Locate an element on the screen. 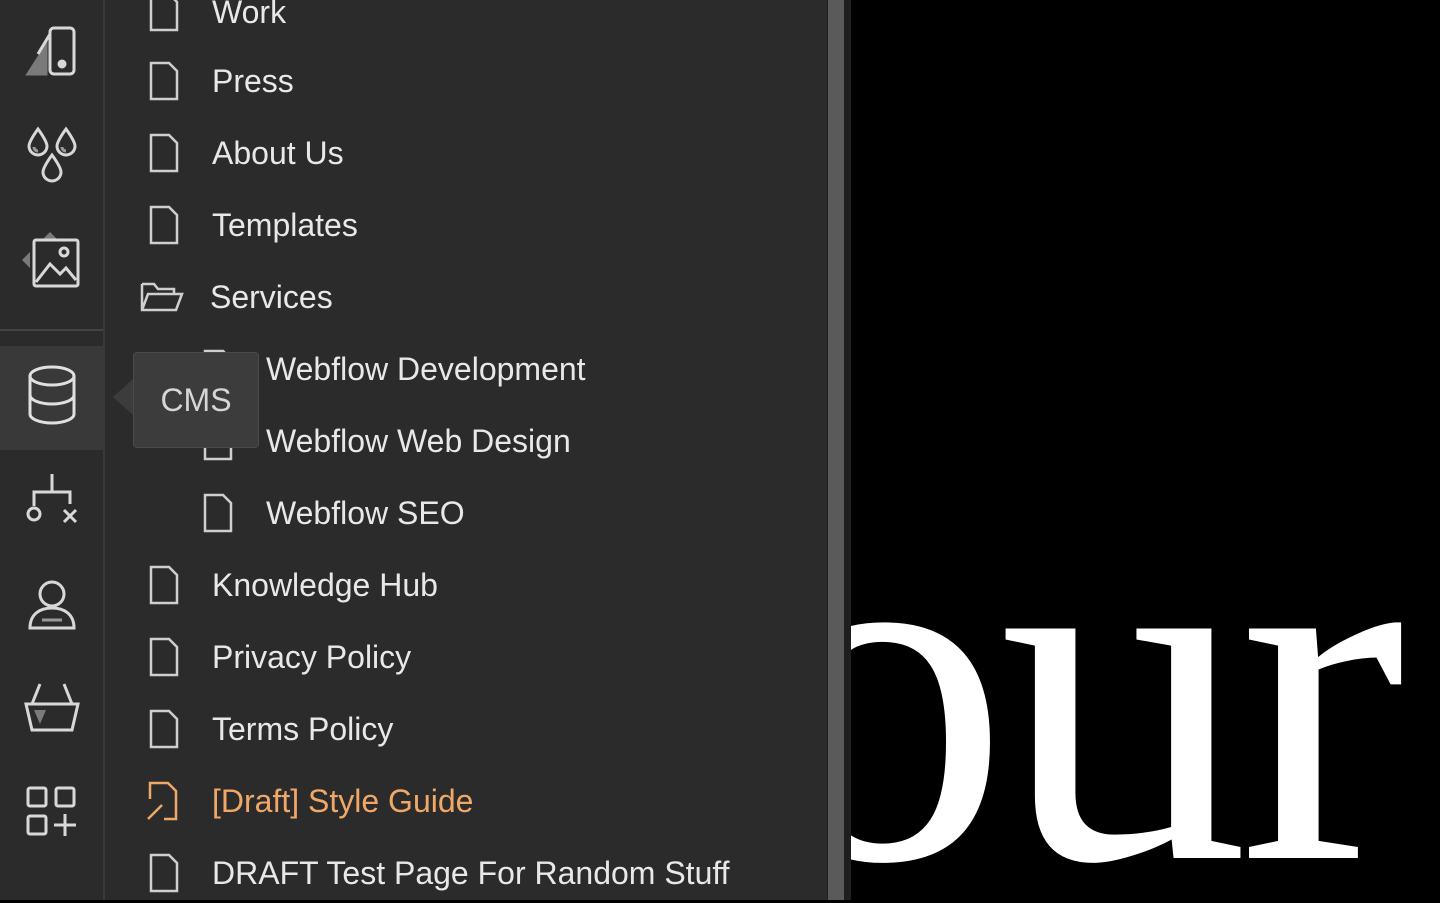  cms-database-icon is located at coordinates (52, 398).